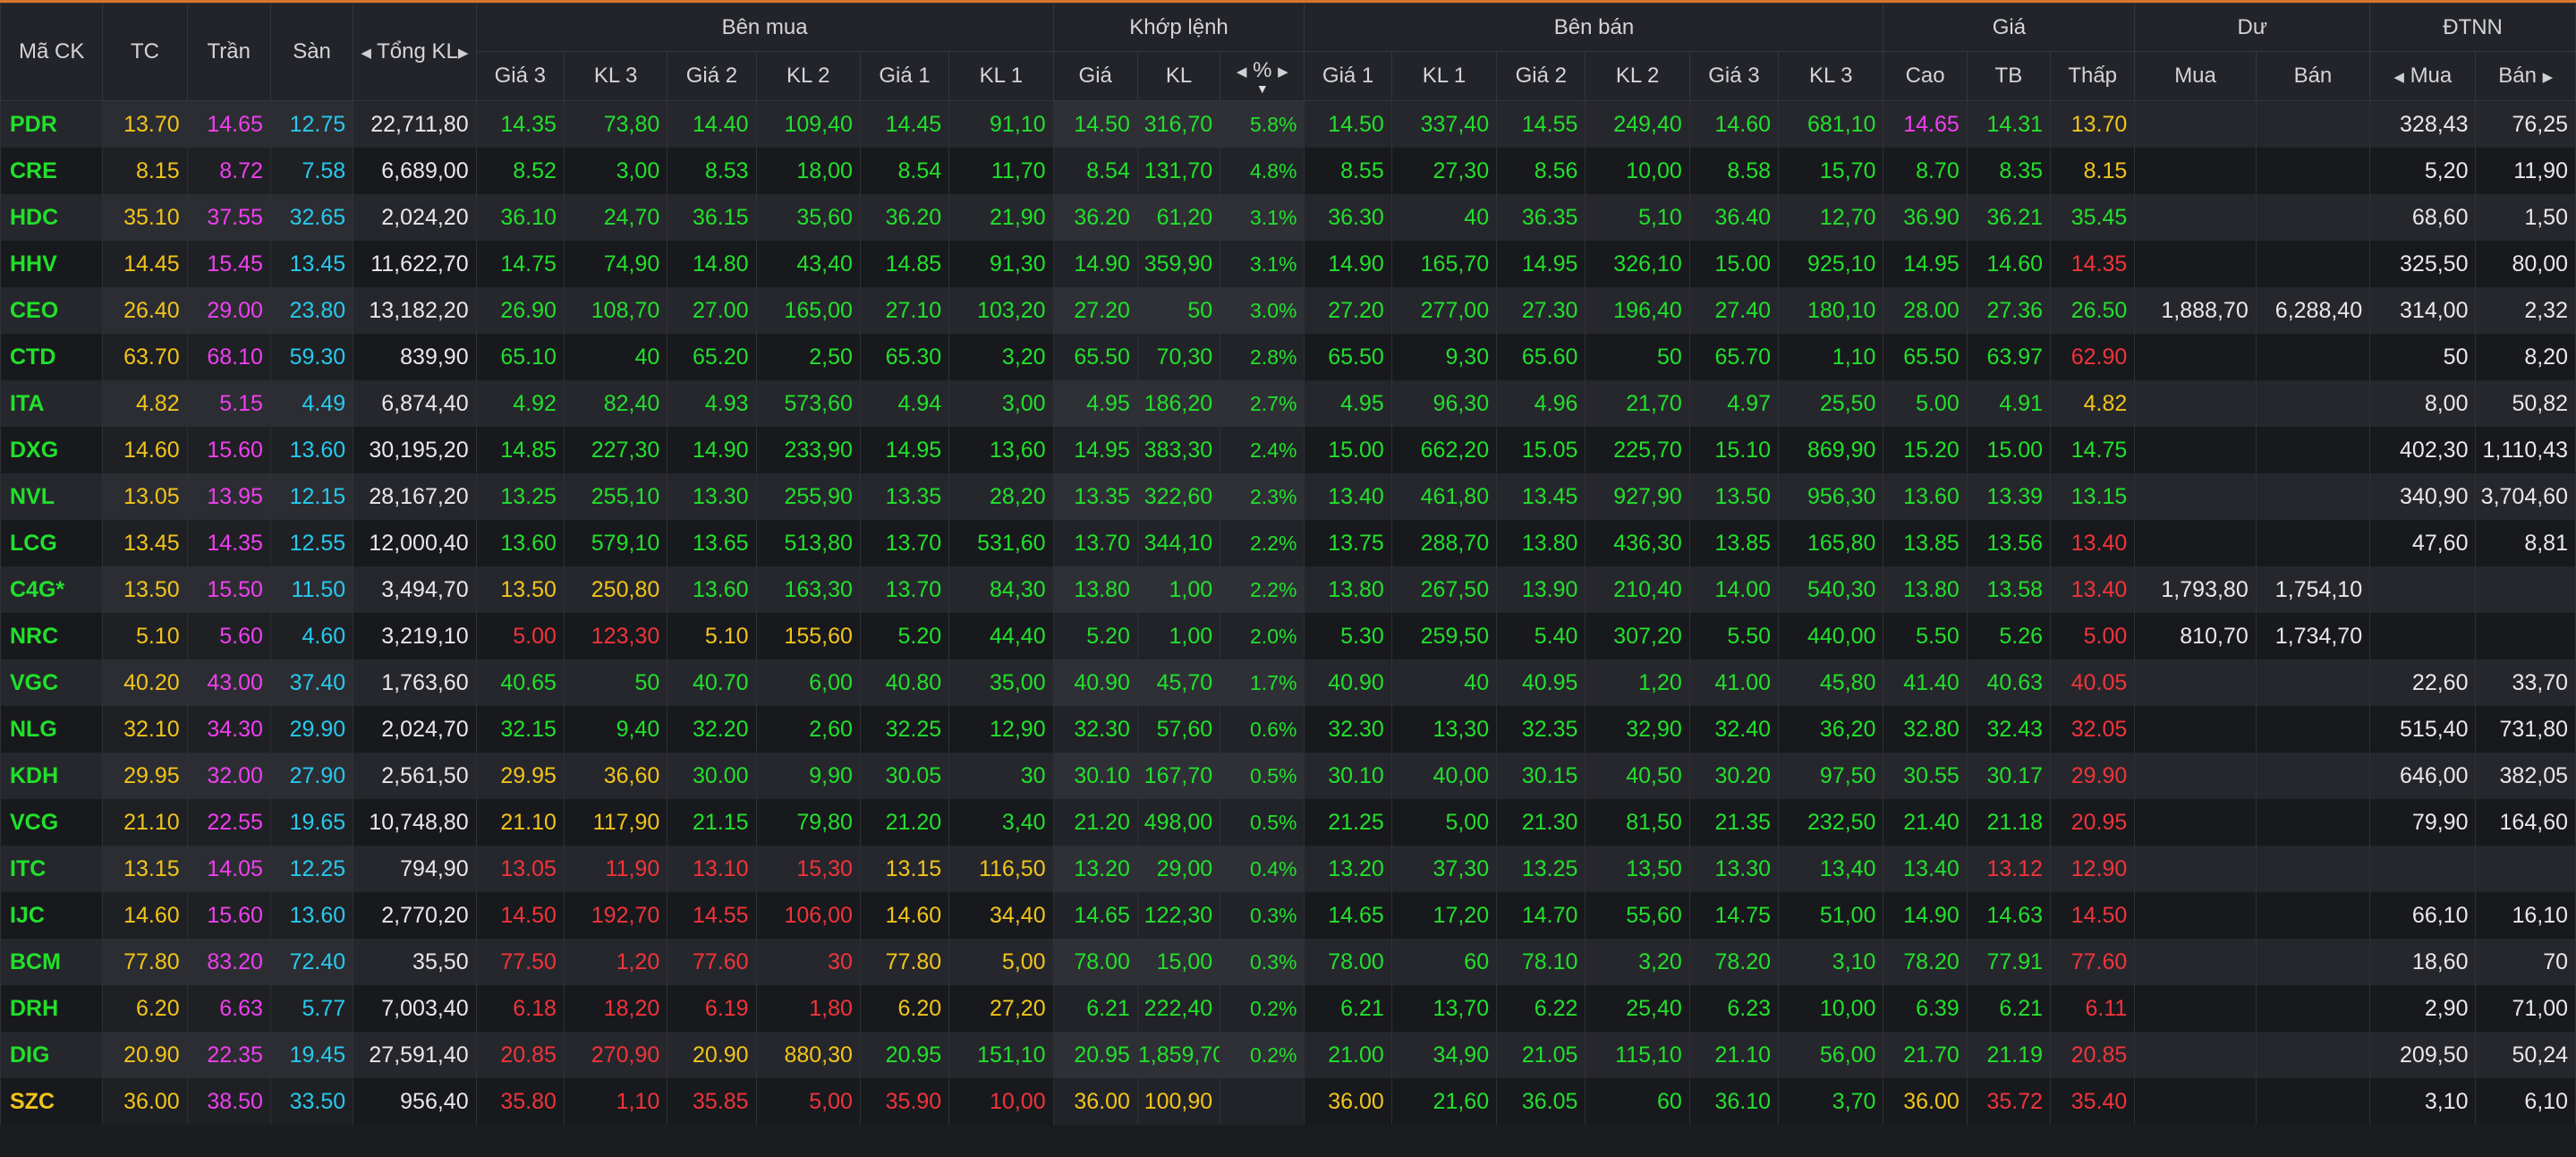 The height and width of the screenshot is (1157, 2576). Describe the element at coordinates (228, 357) in the screenshot. I see `cell-ceil: 68.10` at that location.